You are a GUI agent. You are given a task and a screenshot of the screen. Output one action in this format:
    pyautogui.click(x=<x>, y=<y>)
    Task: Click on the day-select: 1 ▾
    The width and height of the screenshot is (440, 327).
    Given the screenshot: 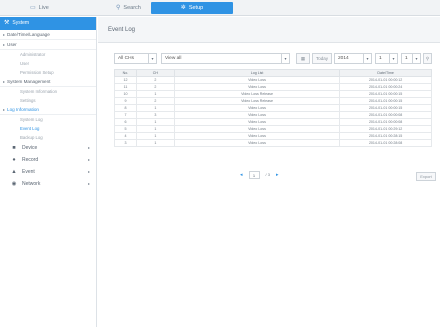 What is the action you would take?
    pyautogui.click(x=411, y=58)
    